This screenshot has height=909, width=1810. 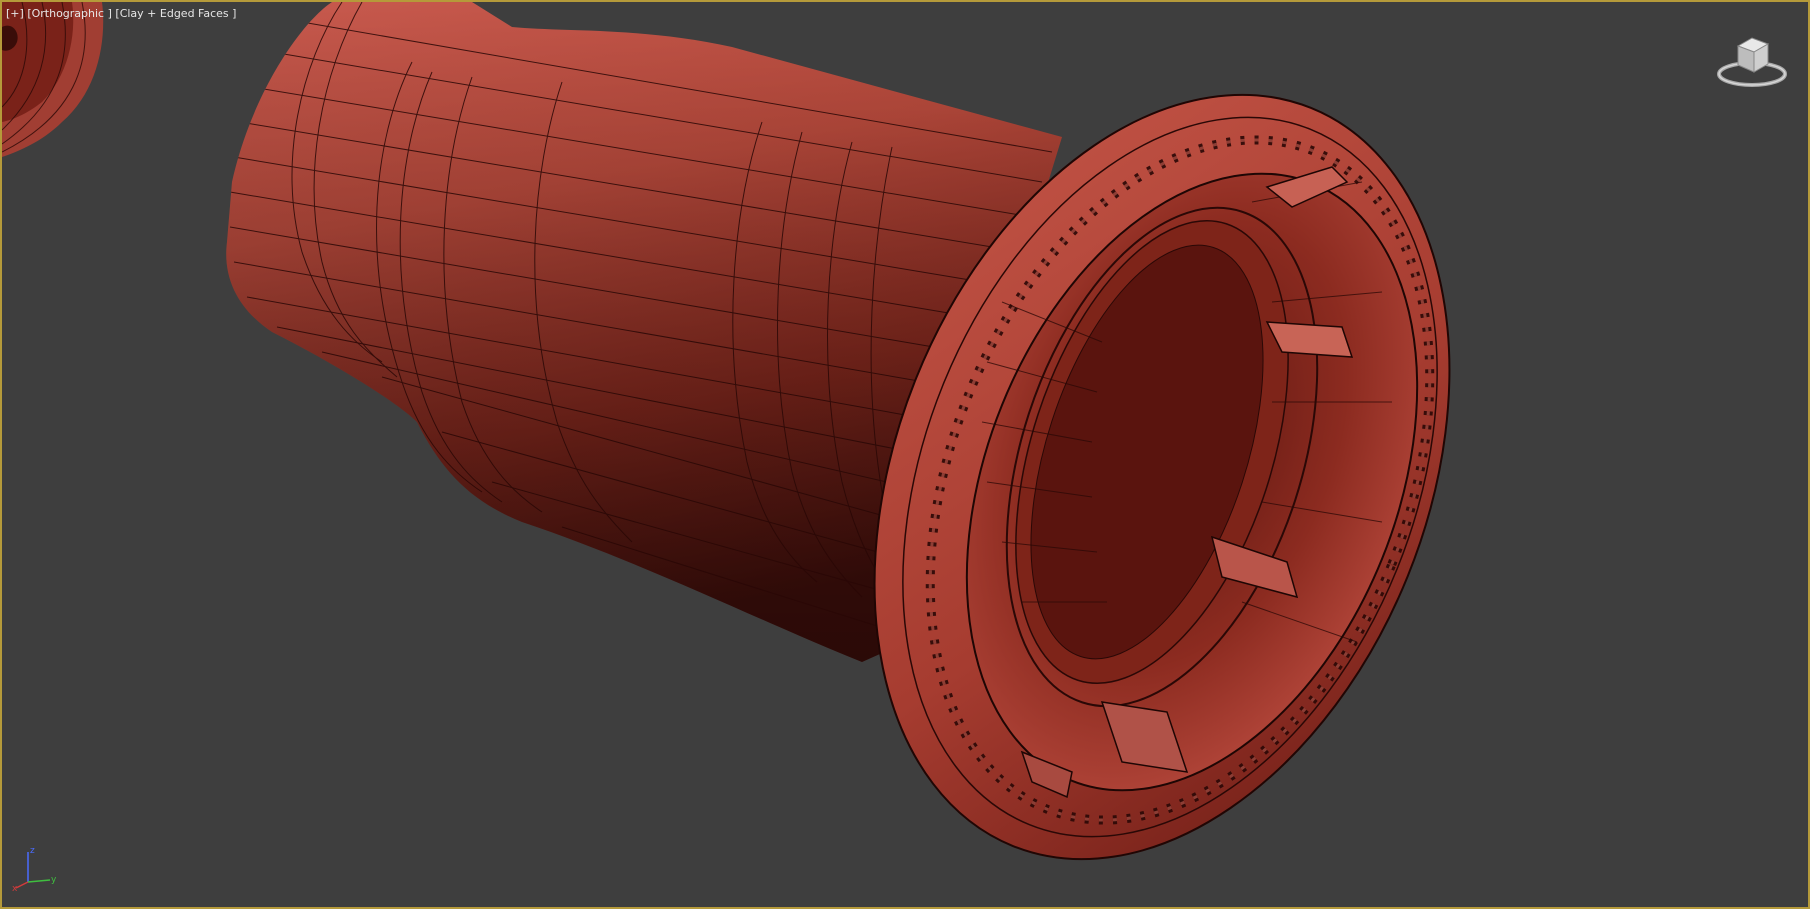 I want to click on axis-z-label: z, so click(x=32, y=851).